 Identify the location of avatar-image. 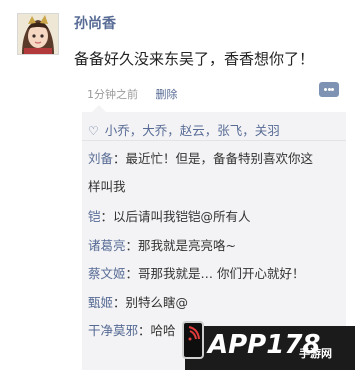
(38, 34).